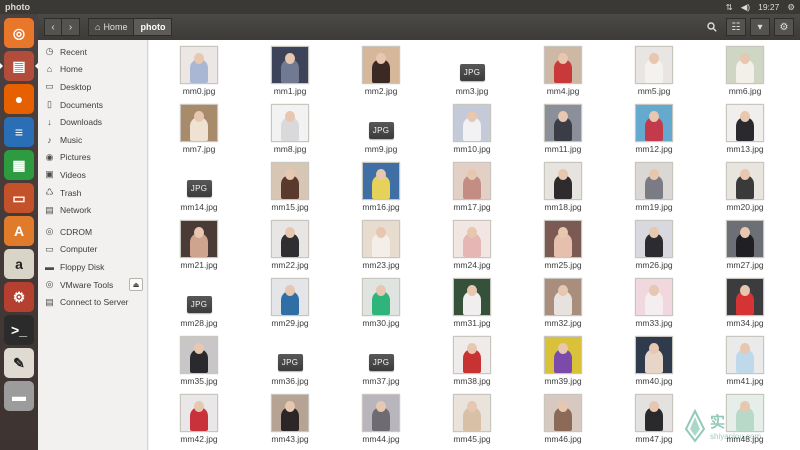 This screenshot has height=450, width=800. I want to click on impress-icon: ▭, so click(19, 198).